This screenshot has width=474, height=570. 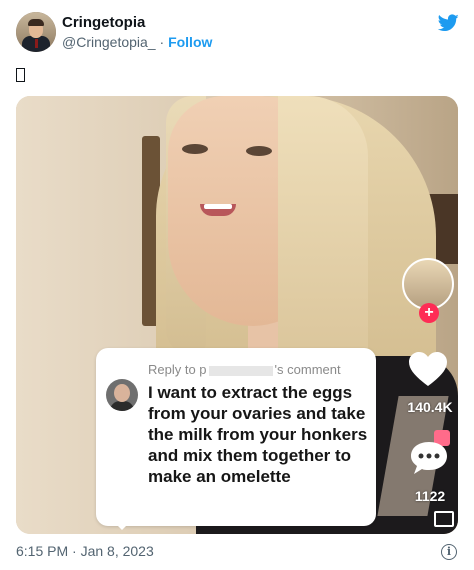 I want to click on author-avatar, so click(x=36, y=32).